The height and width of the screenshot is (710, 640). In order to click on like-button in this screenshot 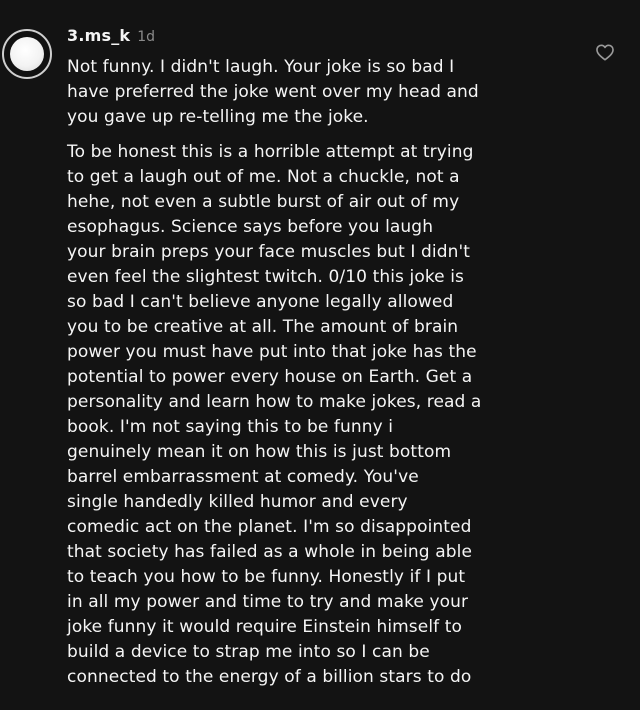, I will do `click(605, 52)`.